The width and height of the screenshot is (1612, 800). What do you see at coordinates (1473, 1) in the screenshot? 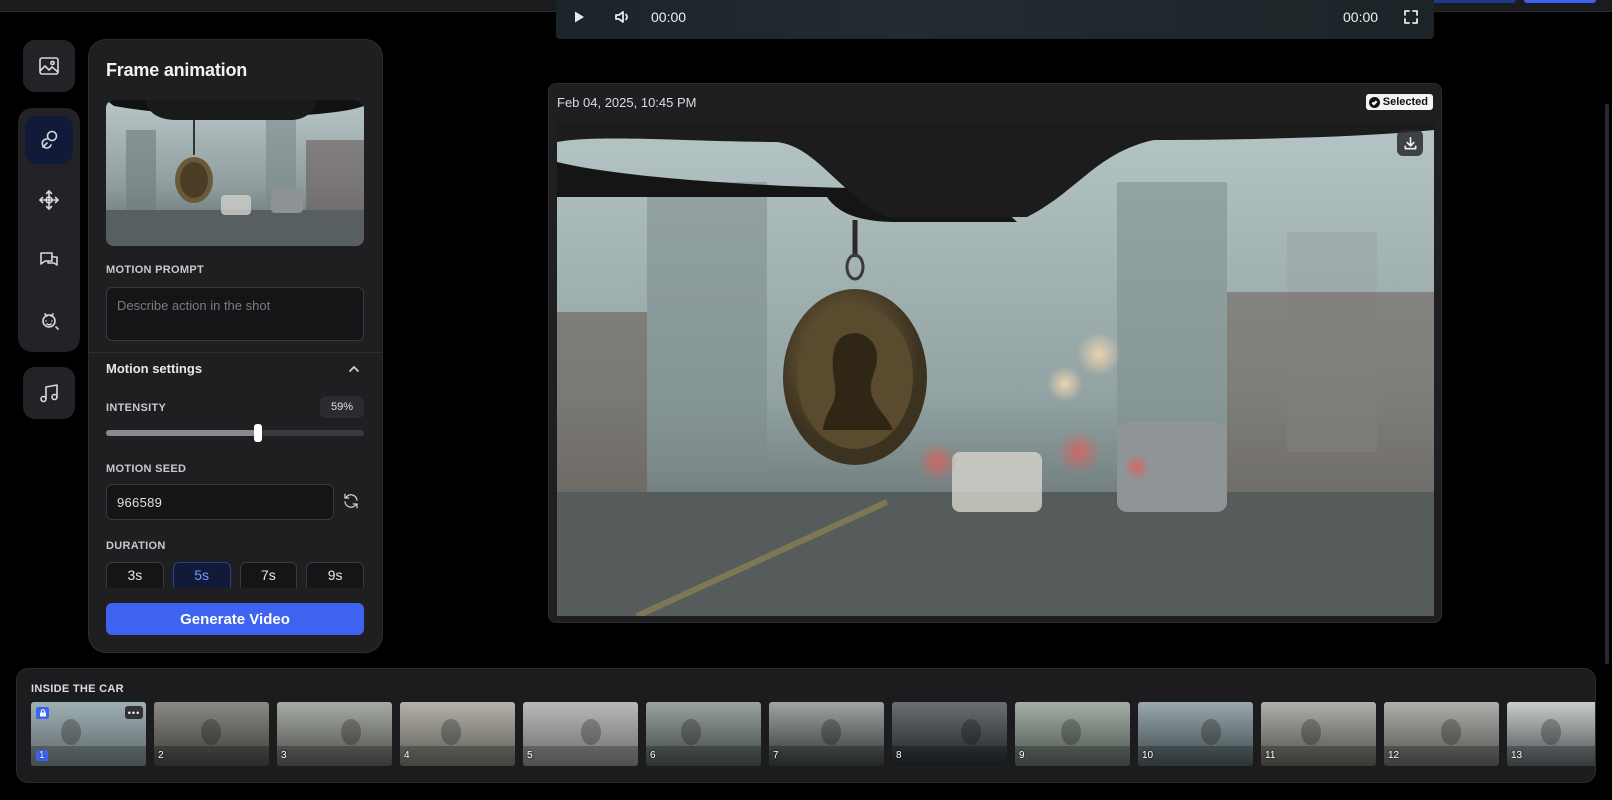
I see `top-secondary-button` at bounding box center [1473, 1].